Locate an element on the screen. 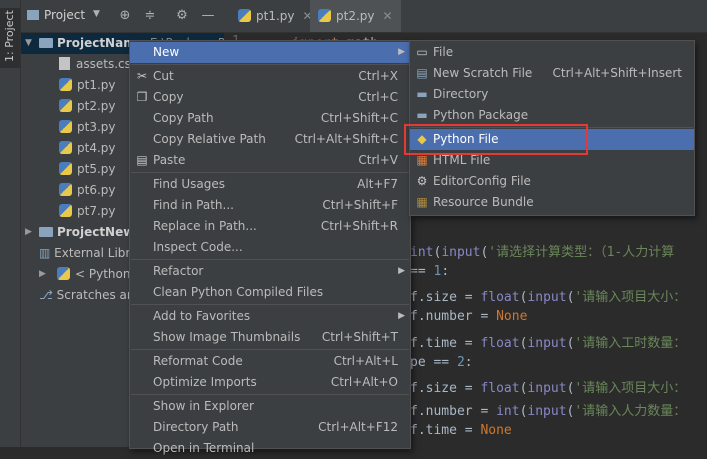  menu-item-copy-relative-path: Copy Relative Path Ctrl+Alt+Shift+C is located at coordinates (270, 139).